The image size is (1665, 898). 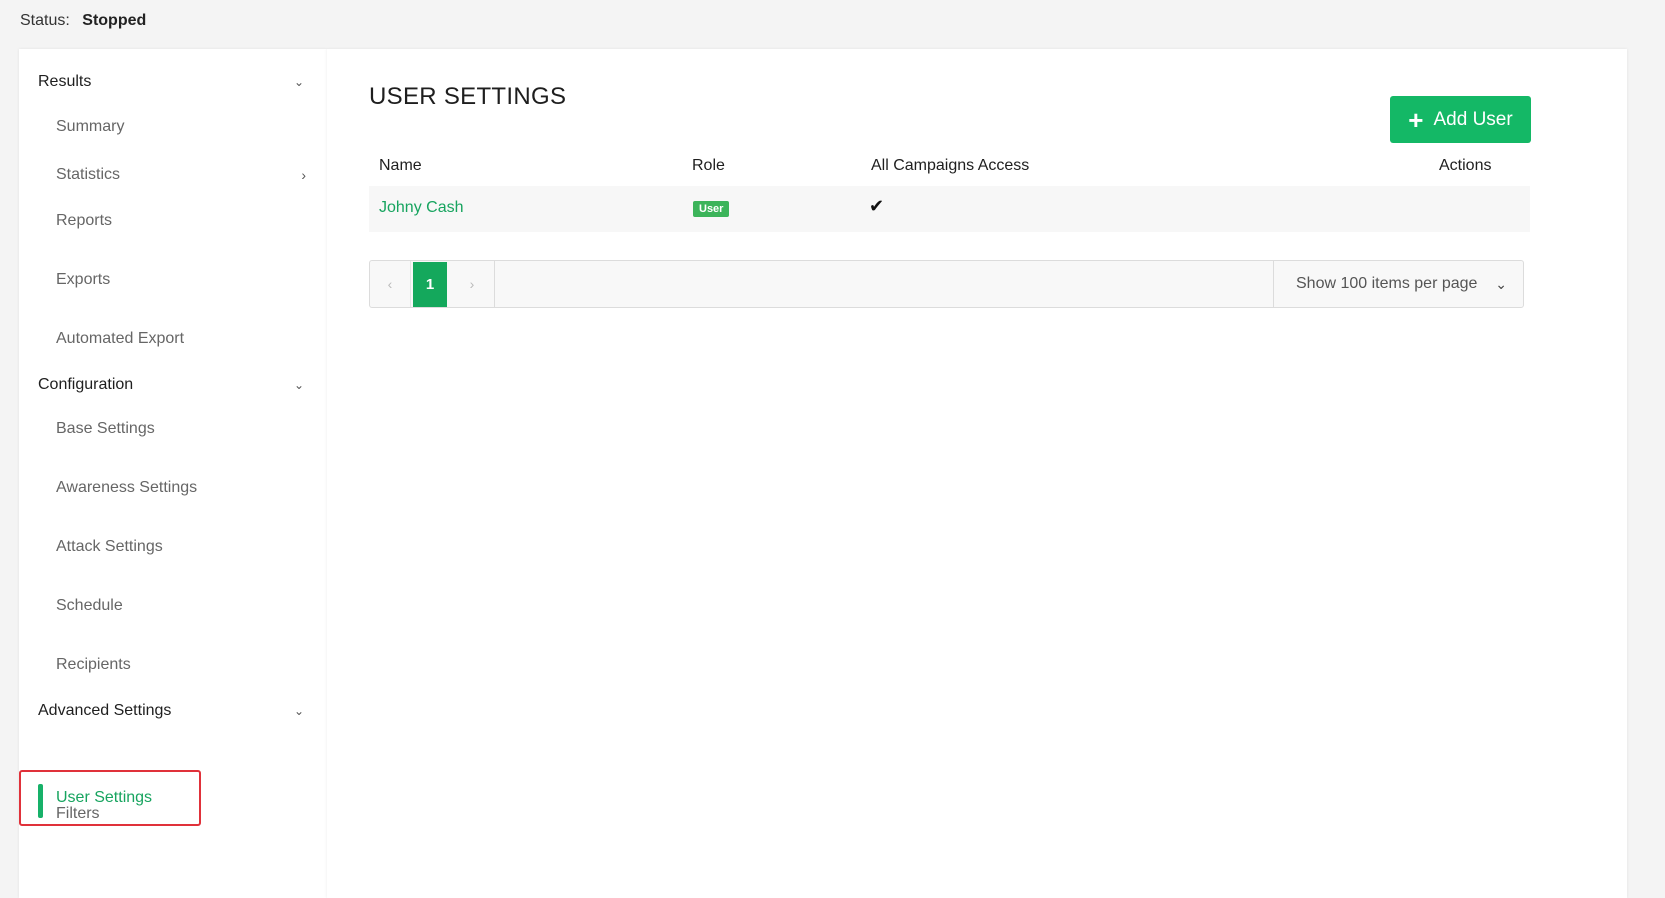 What do you see at coordinates (65, 81) in the screenshot?
I see `section-title: Results` at bounding box center [65, 81].